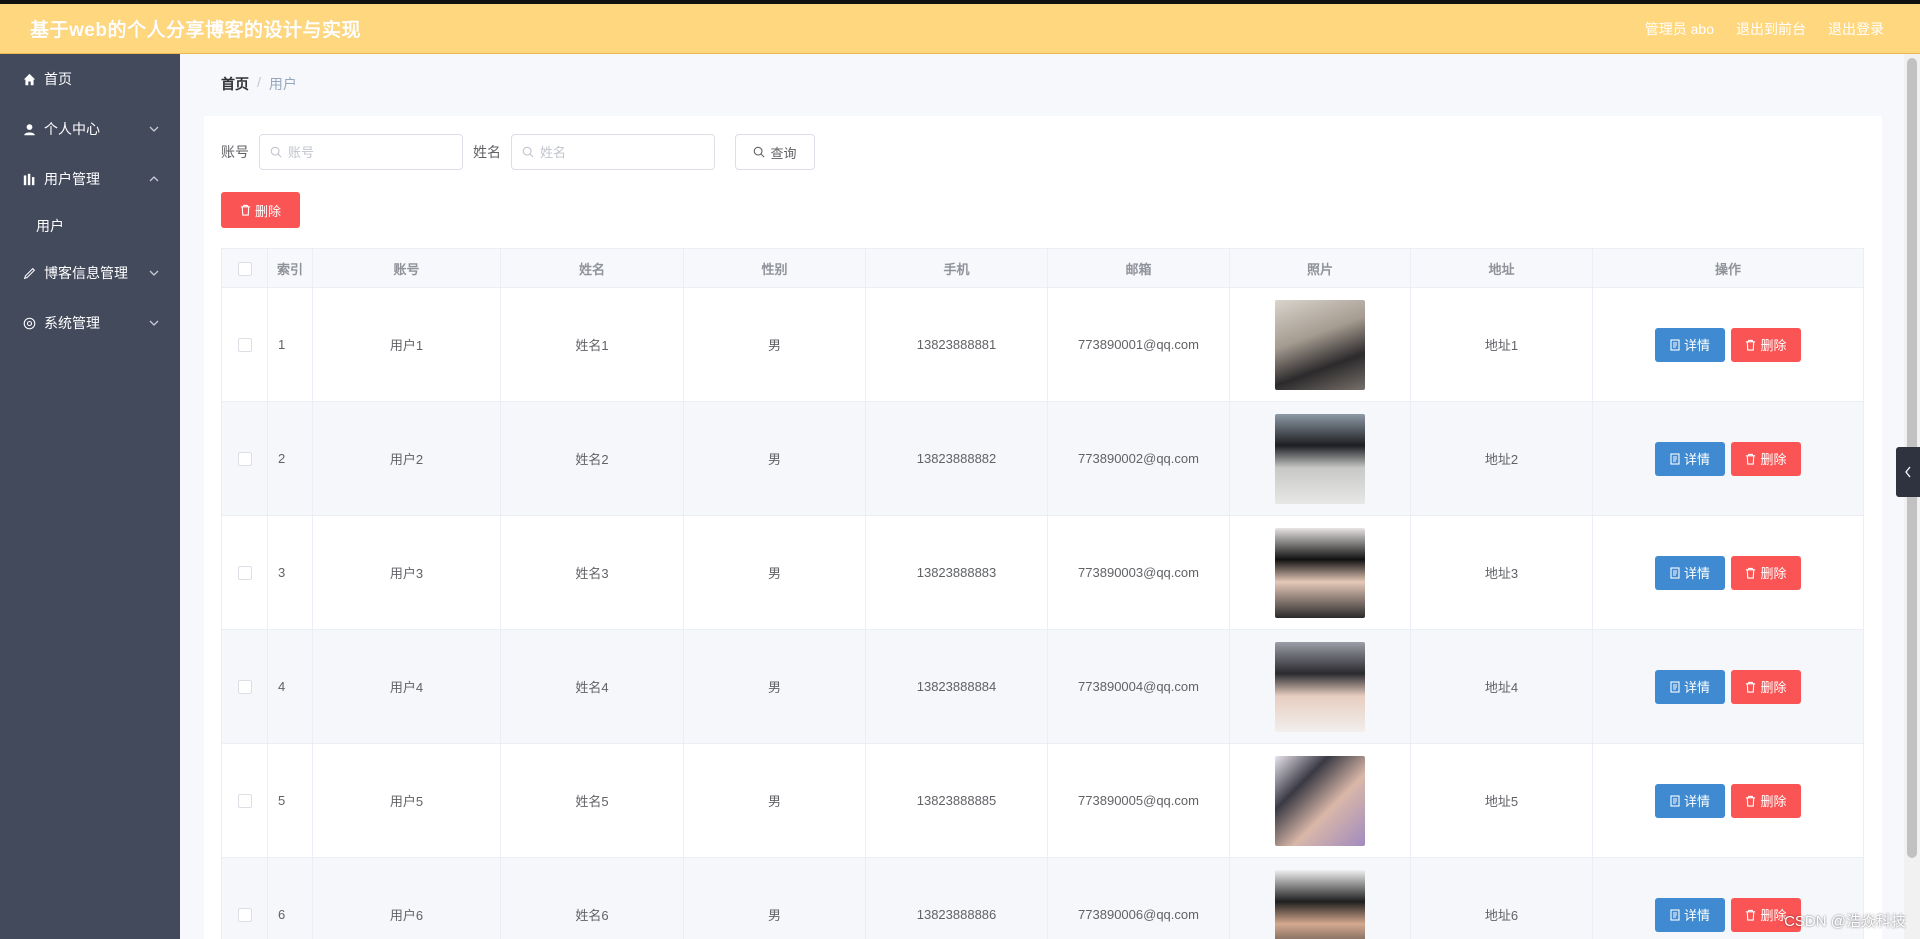  I want to click on header-address: 地址, so click(1501, 268).